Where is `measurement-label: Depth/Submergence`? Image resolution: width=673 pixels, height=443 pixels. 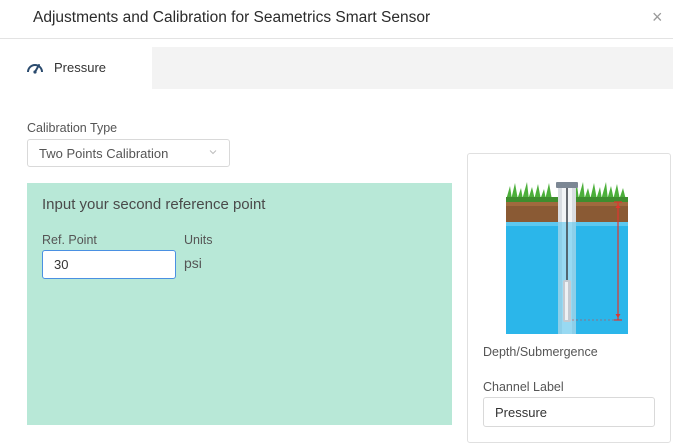
measurement-label: Depth/Submergence is located at coordinates (540, 352).